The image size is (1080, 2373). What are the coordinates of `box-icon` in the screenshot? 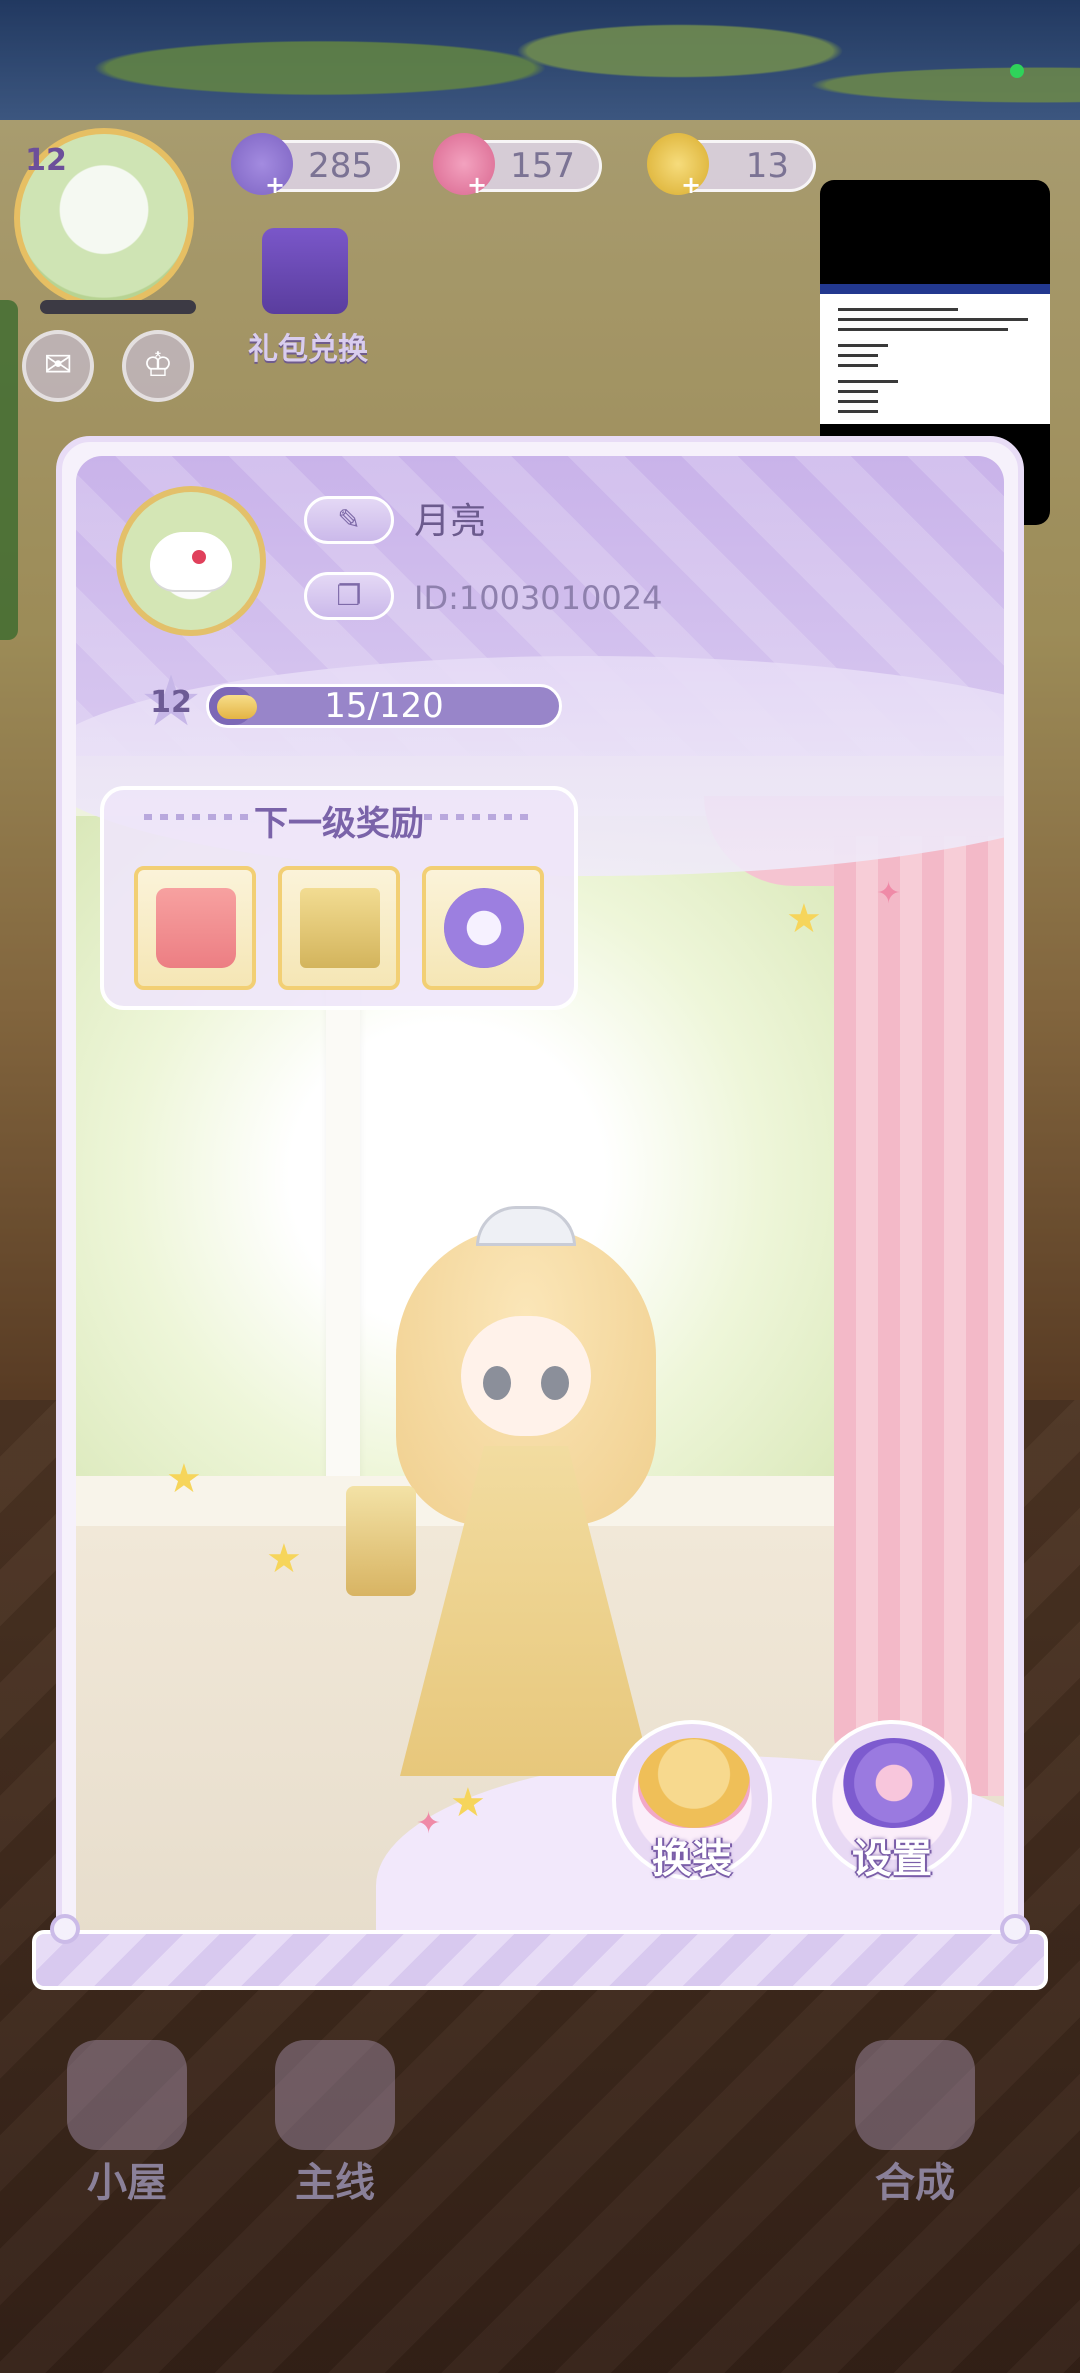 It's located at (340, 928).